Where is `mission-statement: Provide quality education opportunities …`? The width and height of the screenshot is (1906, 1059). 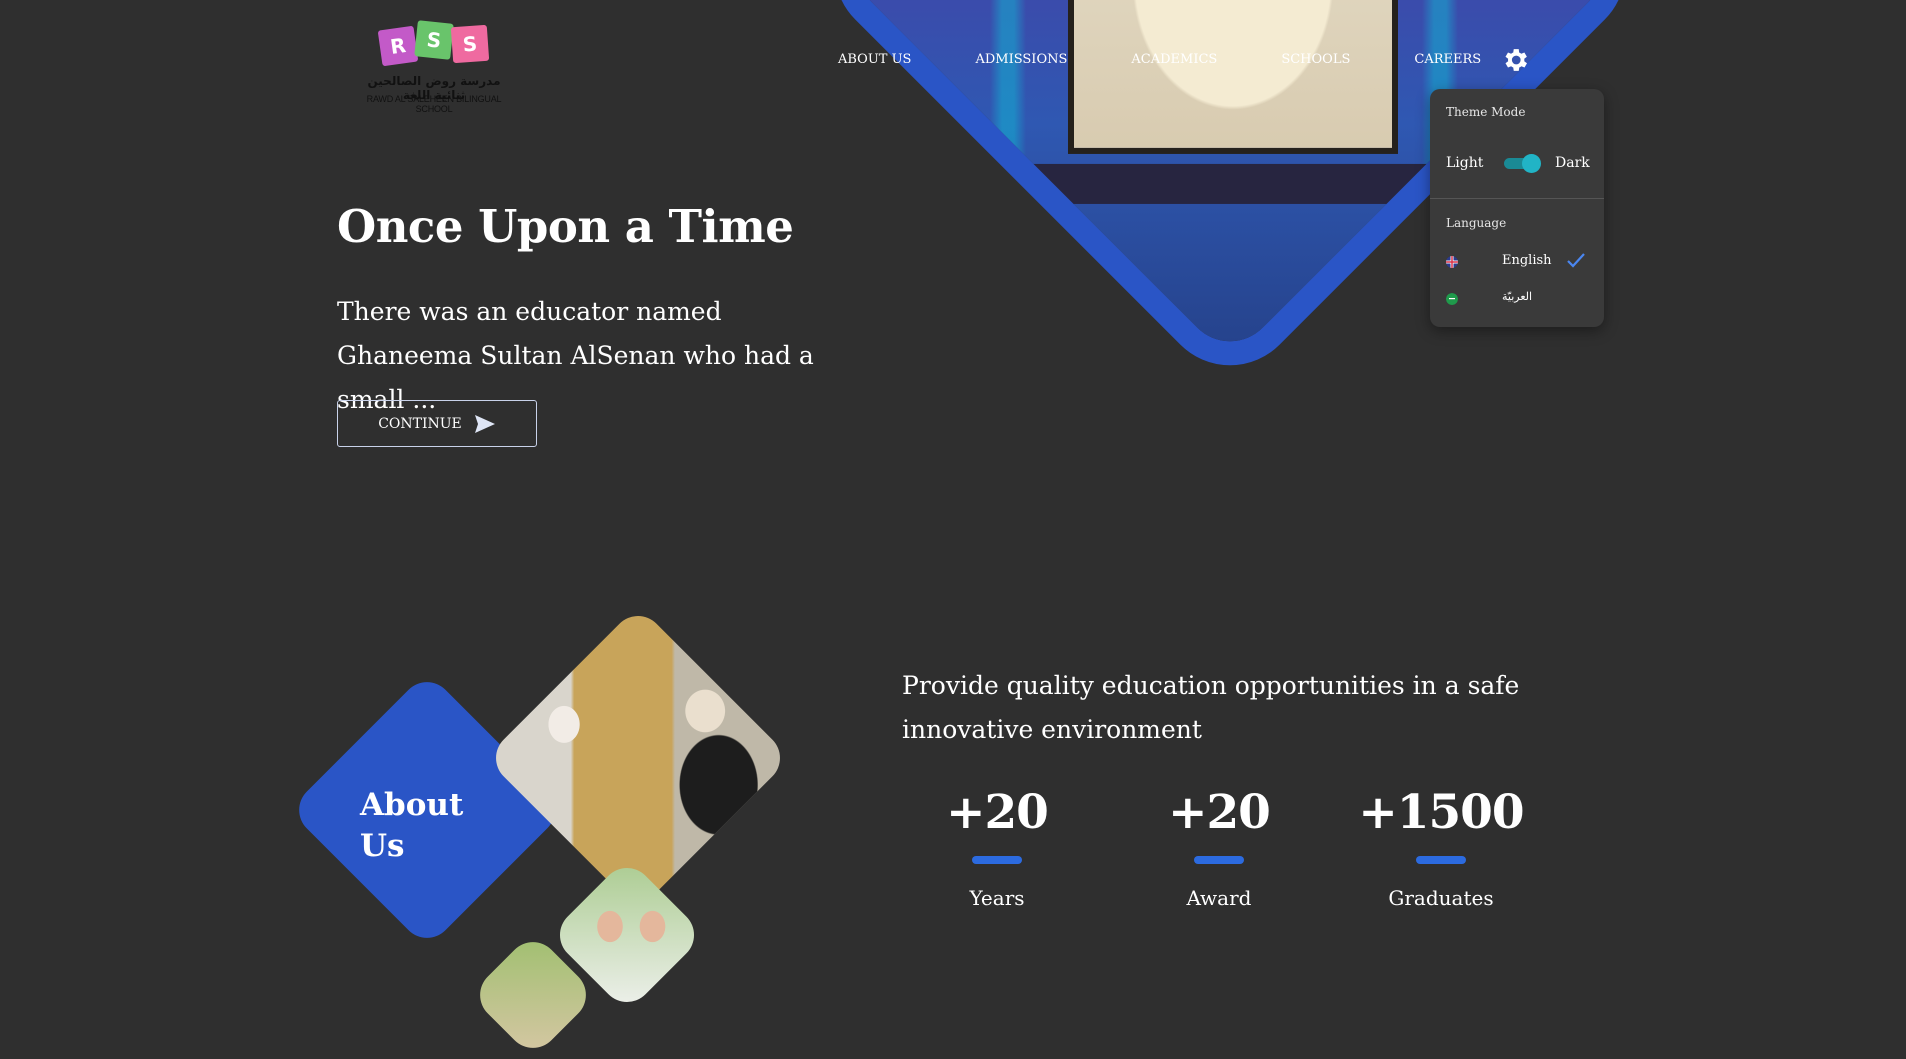
mission-statement: Provide quality education opportunities … is located at coordinates (1211, 707).